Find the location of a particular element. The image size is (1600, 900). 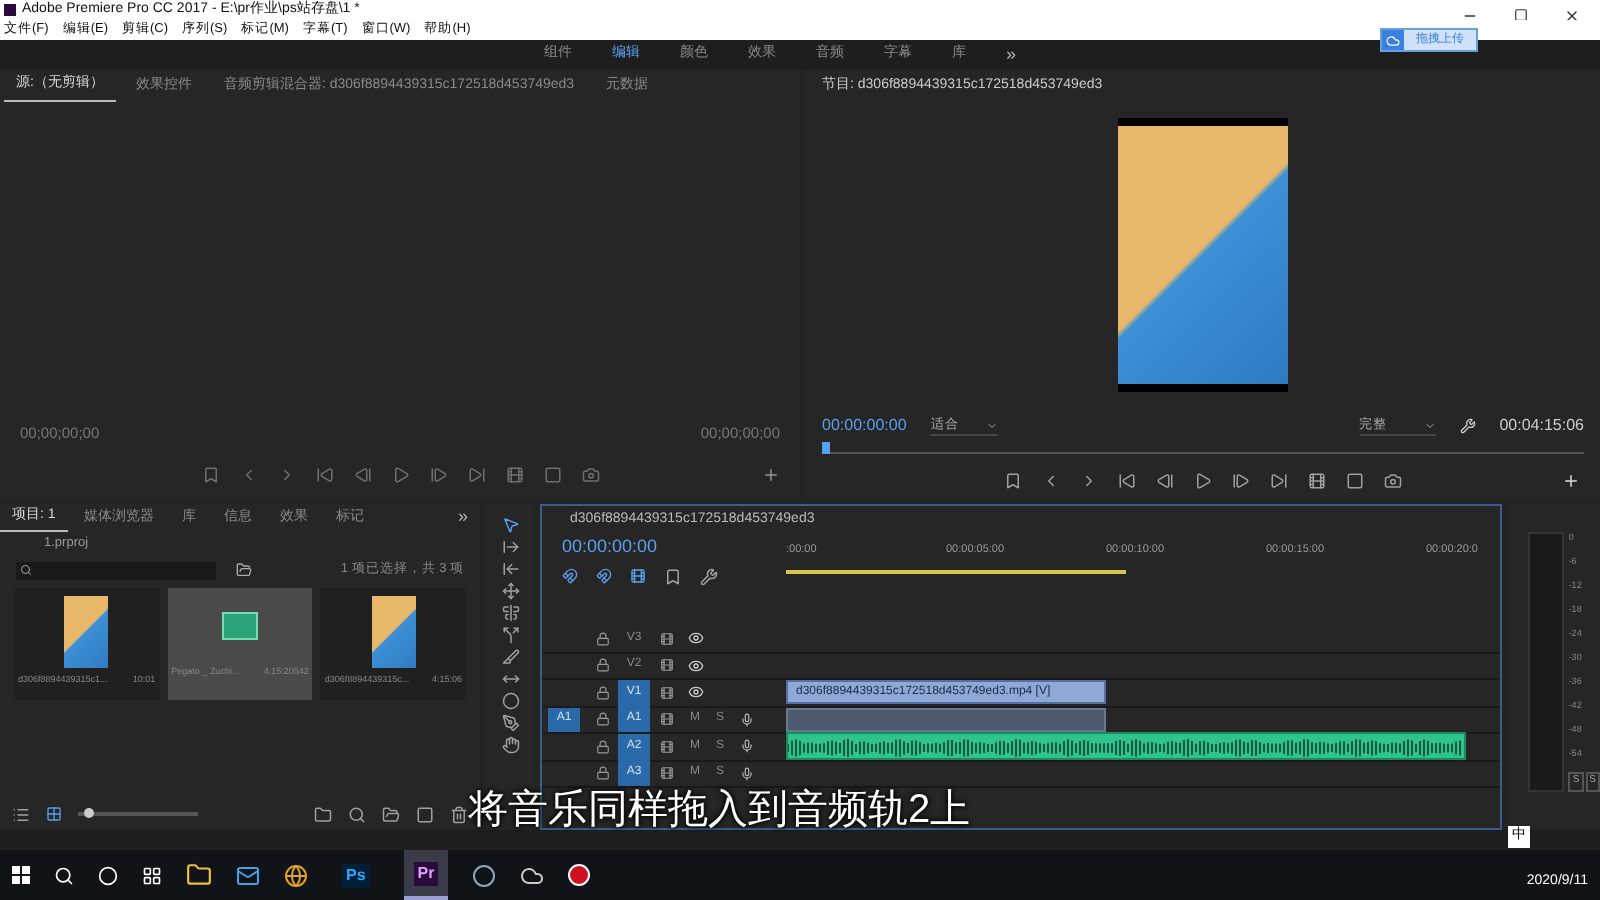

zoom-slider-thumb is located at coordinates (88, 813).